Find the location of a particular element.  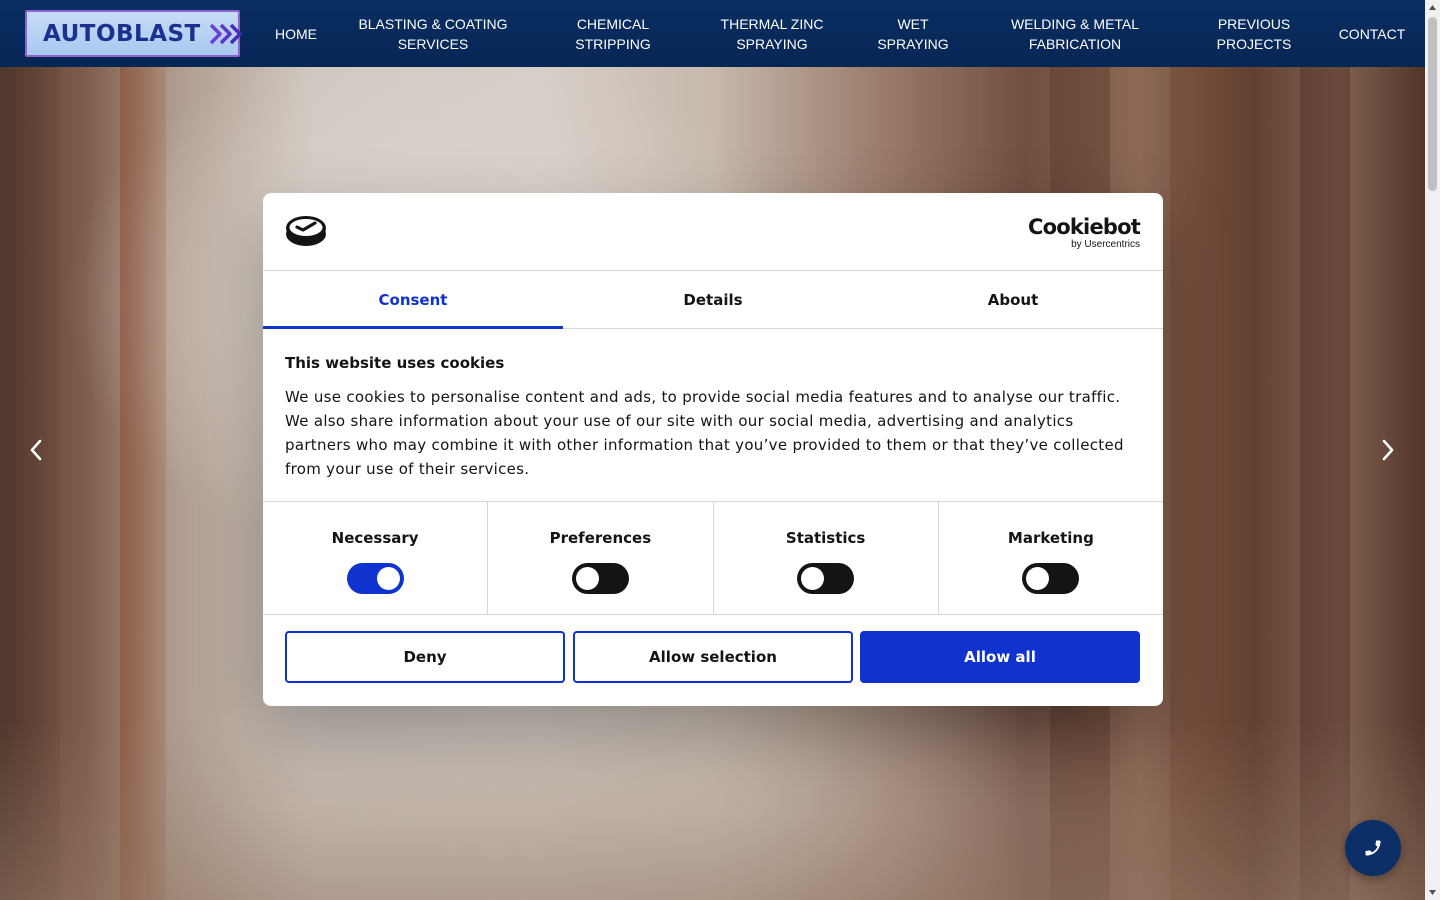

tab-details: Details is located at coordinates (713, 299).